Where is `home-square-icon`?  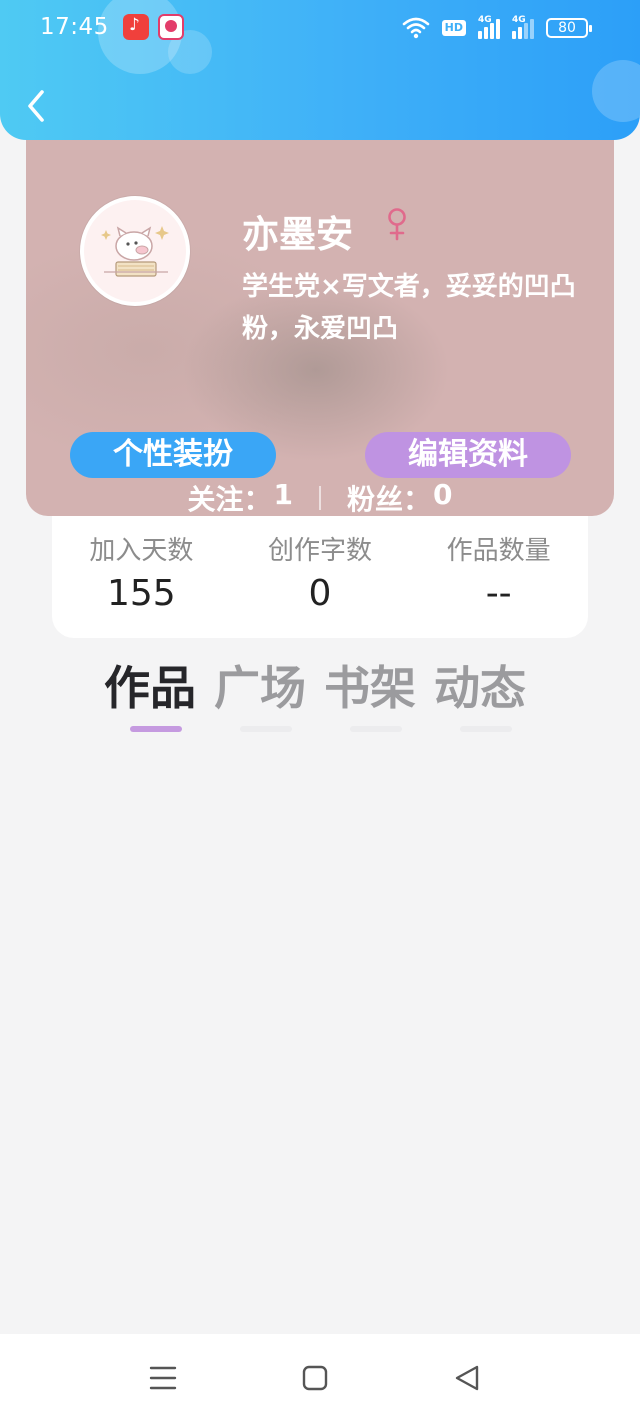
home-square-icon is located at coordinates (315, 1378).